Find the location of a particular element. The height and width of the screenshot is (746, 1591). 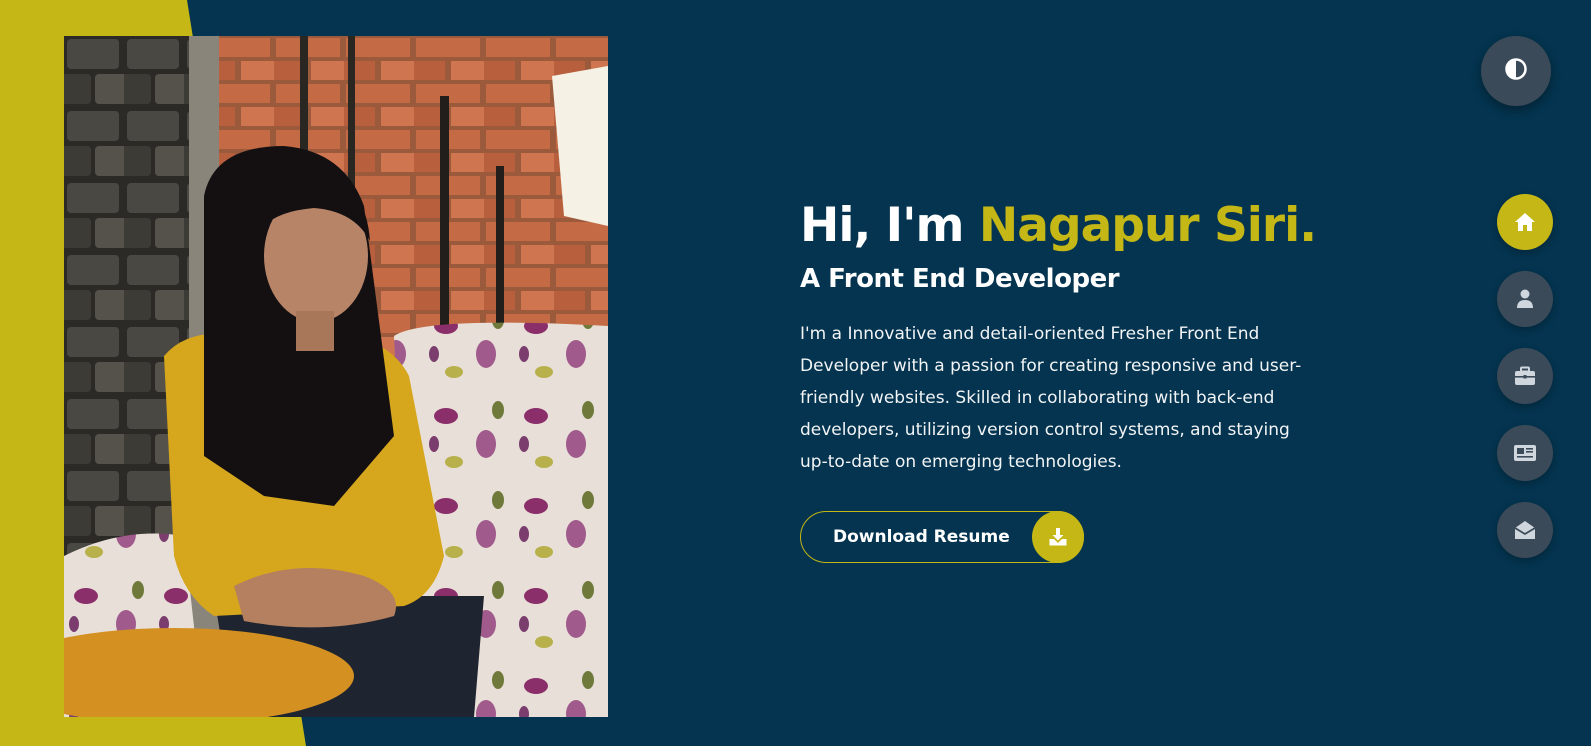

home-icon is located at coordinates (1525, 222).